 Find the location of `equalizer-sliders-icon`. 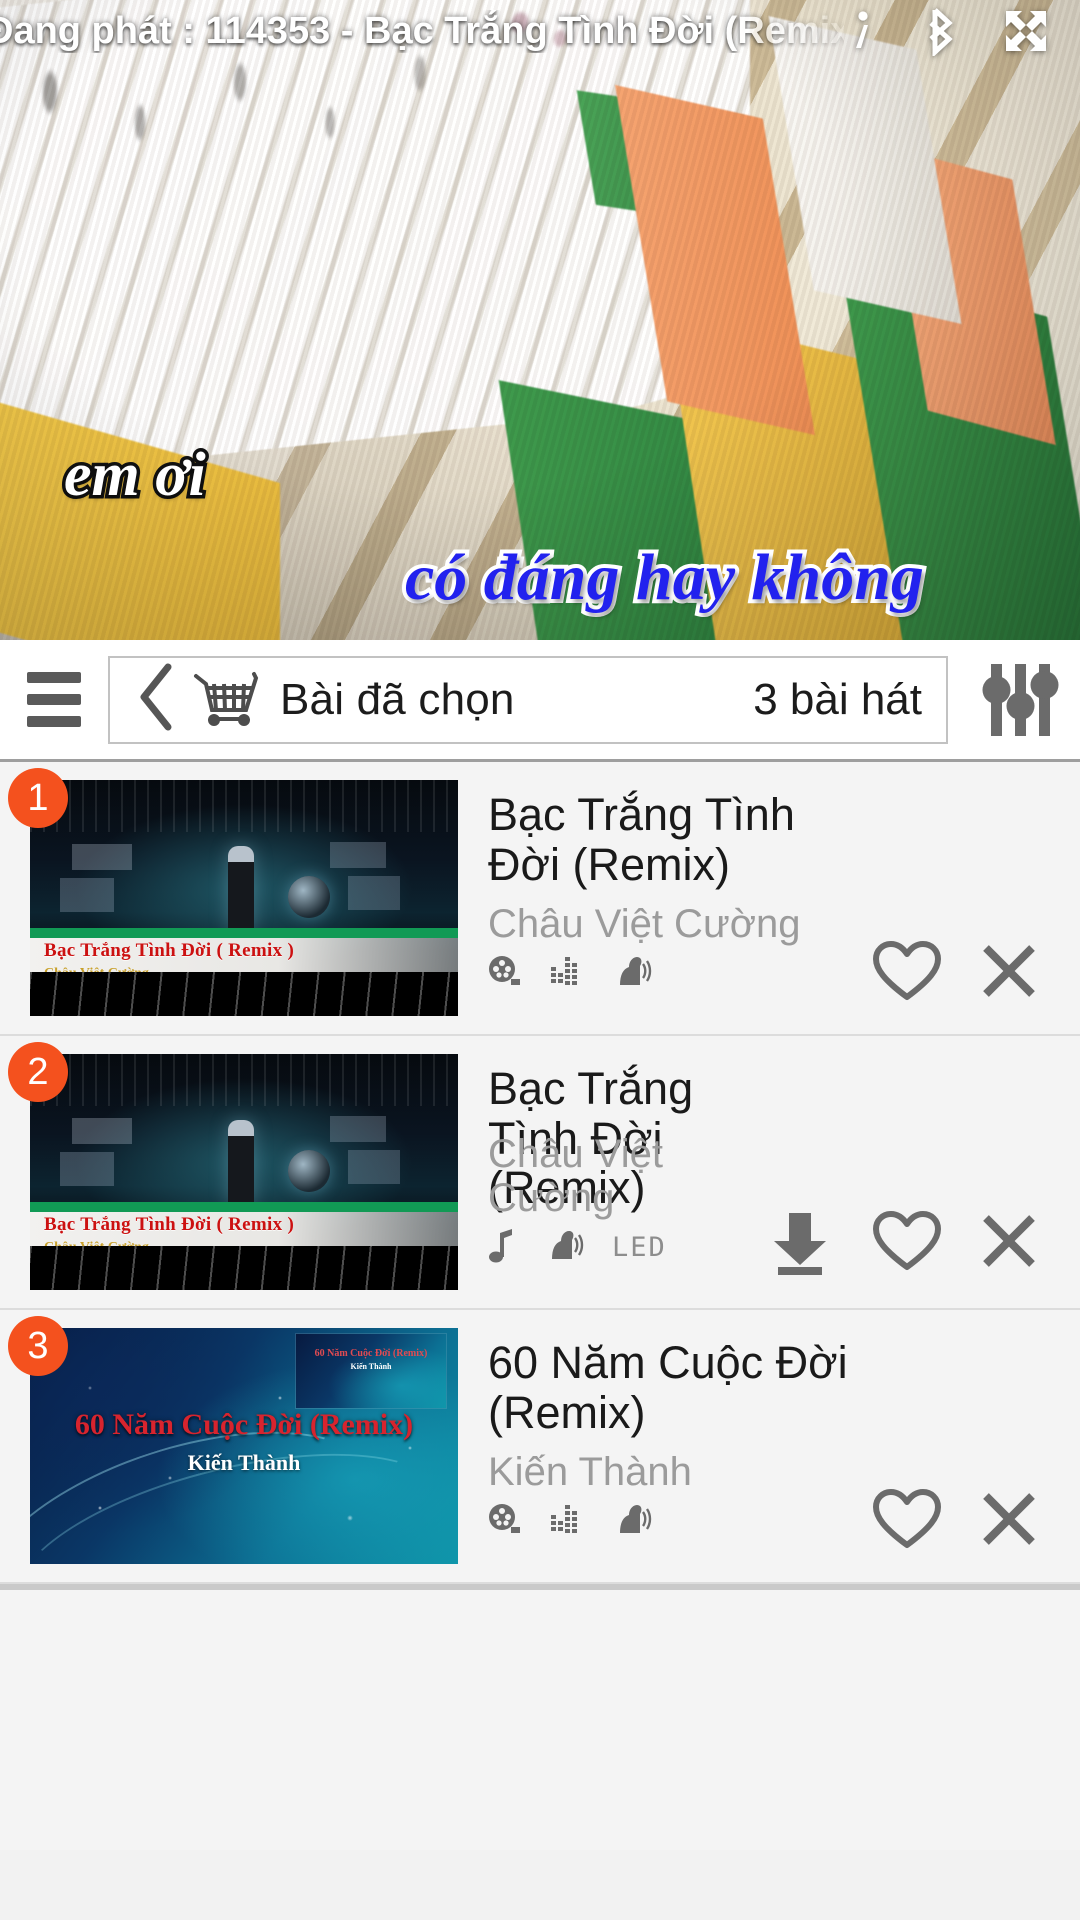

equalizer-sliders-icon is located at coordinates (1021, 700).